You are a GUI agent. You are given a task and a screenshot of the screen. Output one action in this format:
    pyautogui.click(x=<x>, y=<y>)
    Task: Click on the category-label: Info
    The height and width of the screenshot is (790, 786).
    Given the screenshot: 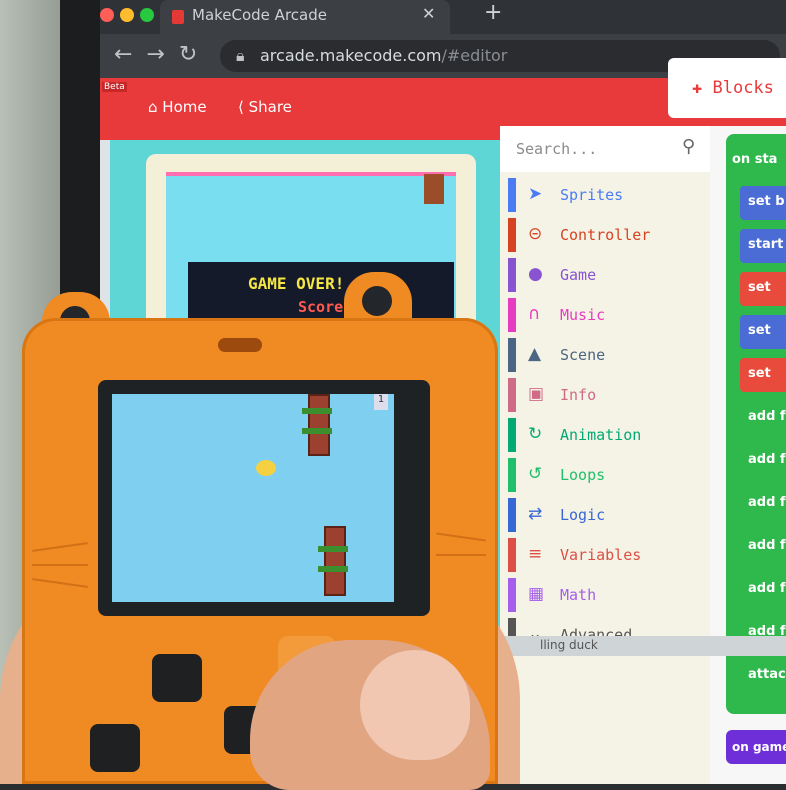 What is the action you would take?
    pyautogui.click(x=578, y=395)
    